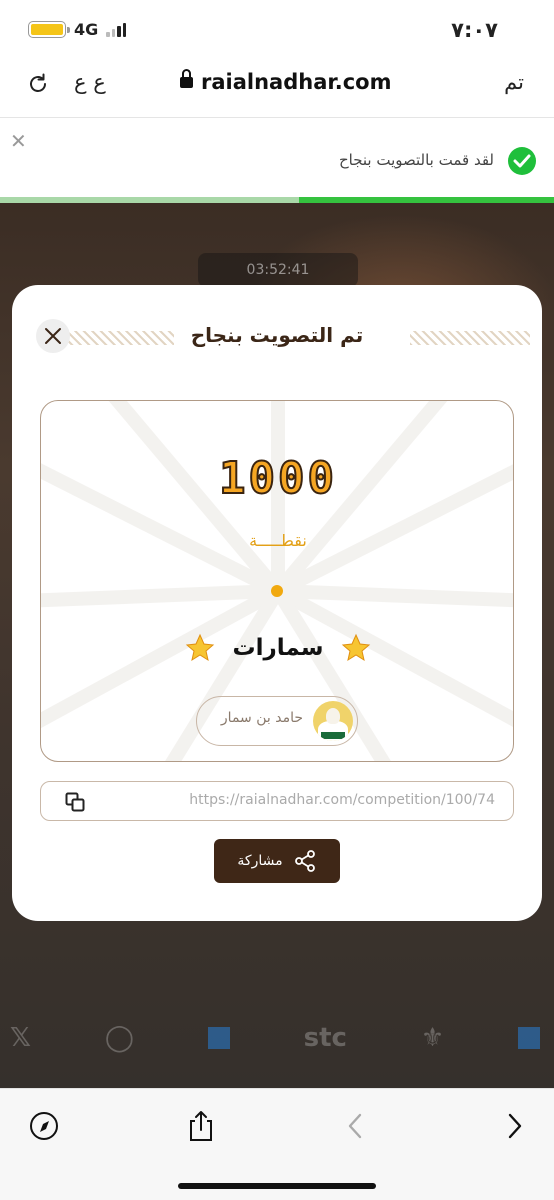 Image resolution: width=554 pixels, height=1200 pixels. Describe the element at coordinates (38, 84) in the screenshot. I see `reload-icon` at that location.